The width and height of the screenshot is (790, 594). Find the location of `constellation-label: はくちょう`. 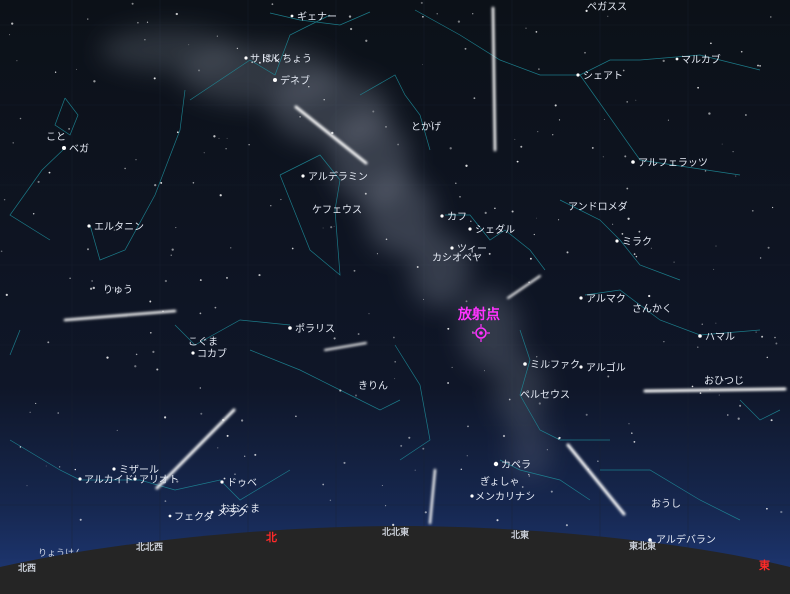

constellation-label: はくちょう is located at coordinates (287, 59).